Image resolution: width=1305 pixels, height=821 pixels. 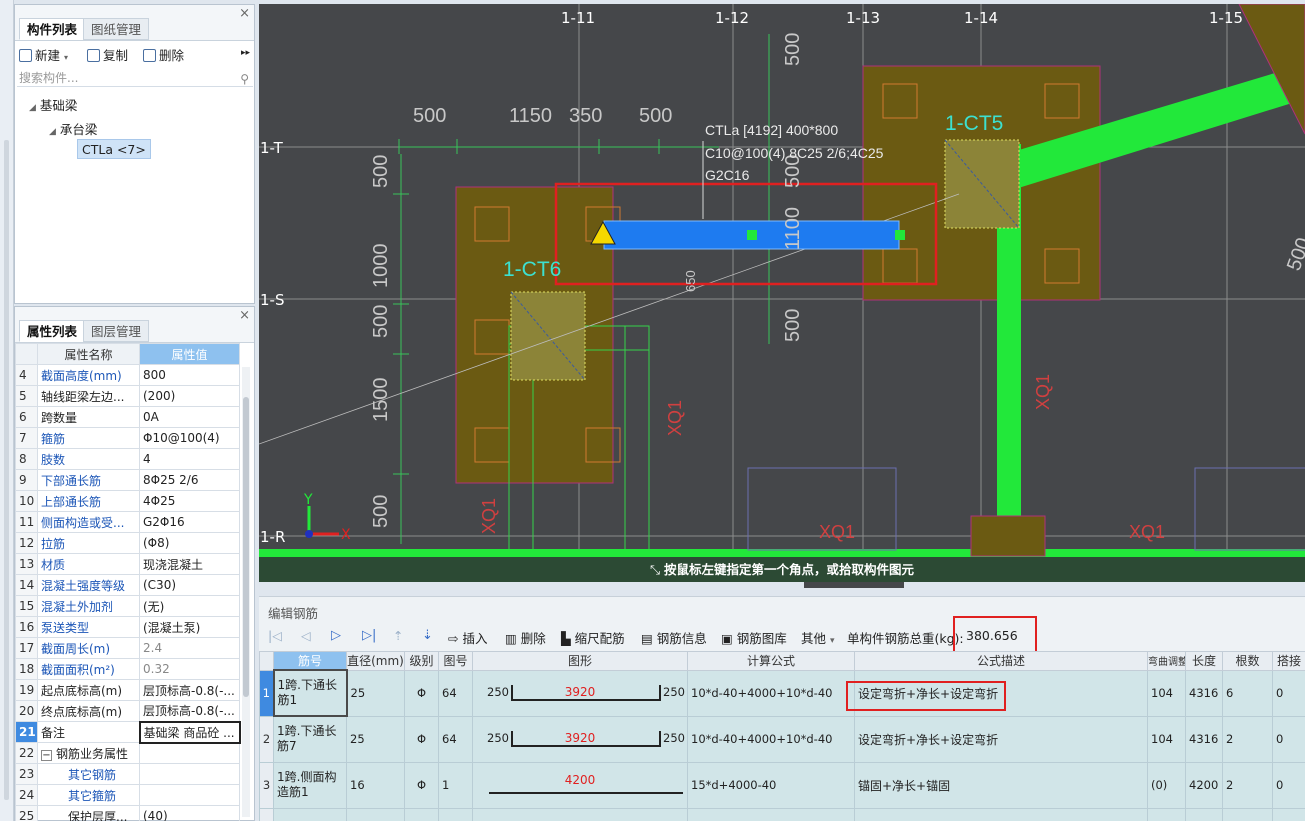 What do you see at coordinates (1008, 536) in the screenshot?
I see `pile-cap-bottom` at bounding box center [1008, 536].